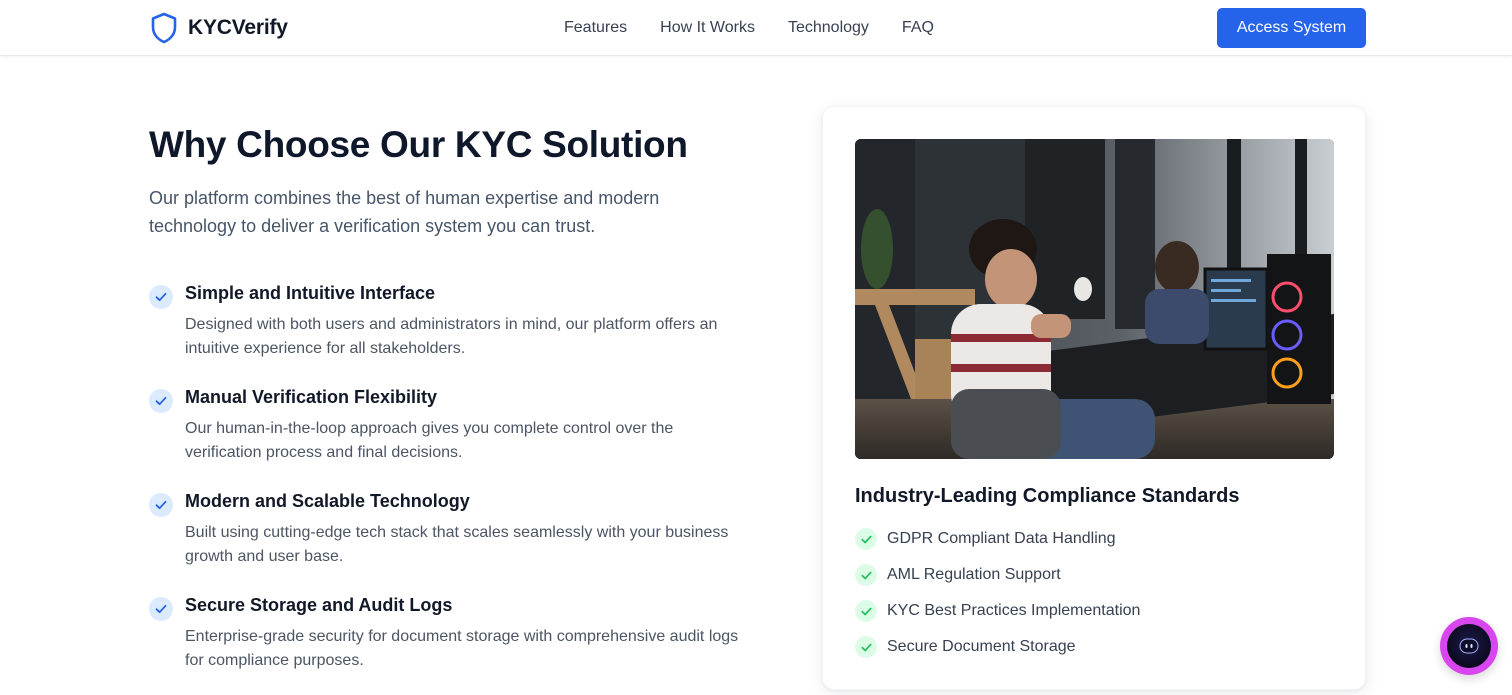 The width and height of the screenshot is (1512, 695). I want to click on nav-links: Features How It Works Technology FAQ, so click(749, 28).